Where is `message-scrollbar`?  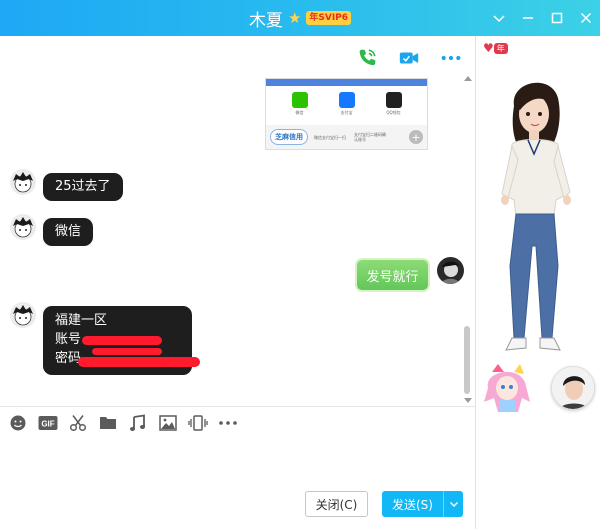
message-scrollbar is located at coordinates (467, 239).